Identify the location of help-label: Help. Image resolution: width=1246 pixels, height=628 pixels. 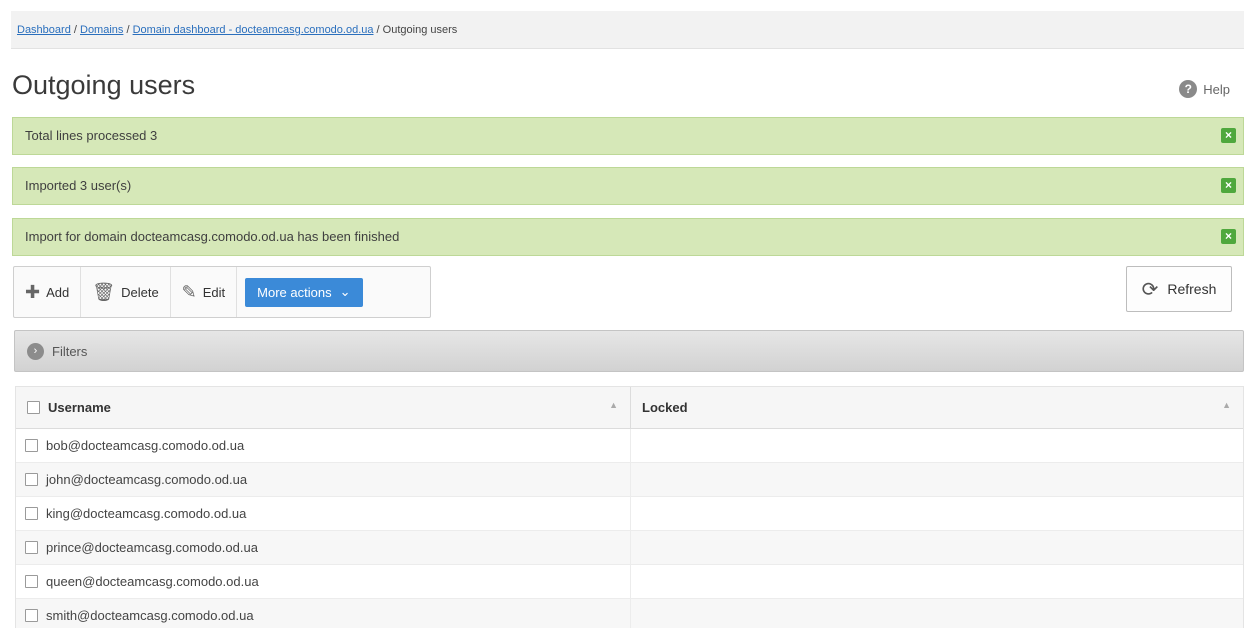
(1216, 89).